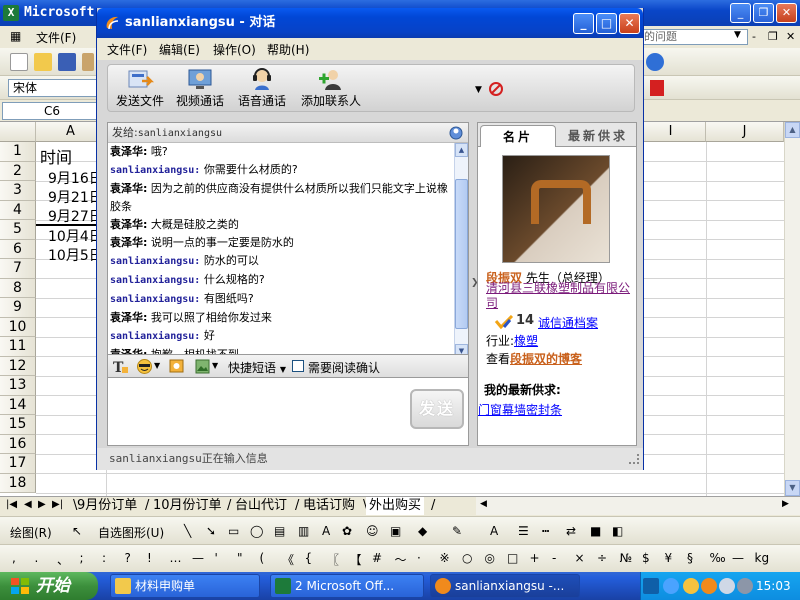 This screenshot has height=600, width=800. What do you see at coordinates (598, 136) in the screenshot?
I see `tab-latest-supply: 最新供求` at bounding box center [598, 136].